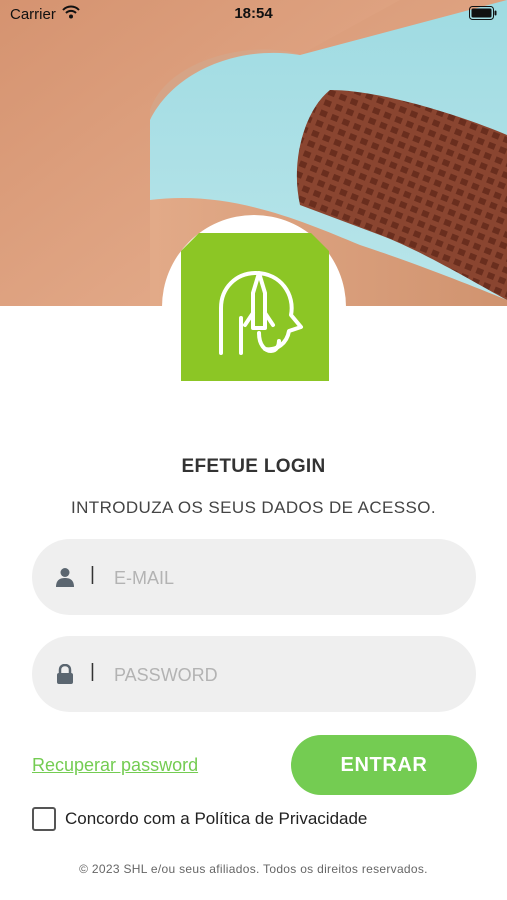  What do you see at coordinates (253, 466) in the screenshot?
I see `page-title: EFETUE LOGIN` at bounding box center [253, 466].